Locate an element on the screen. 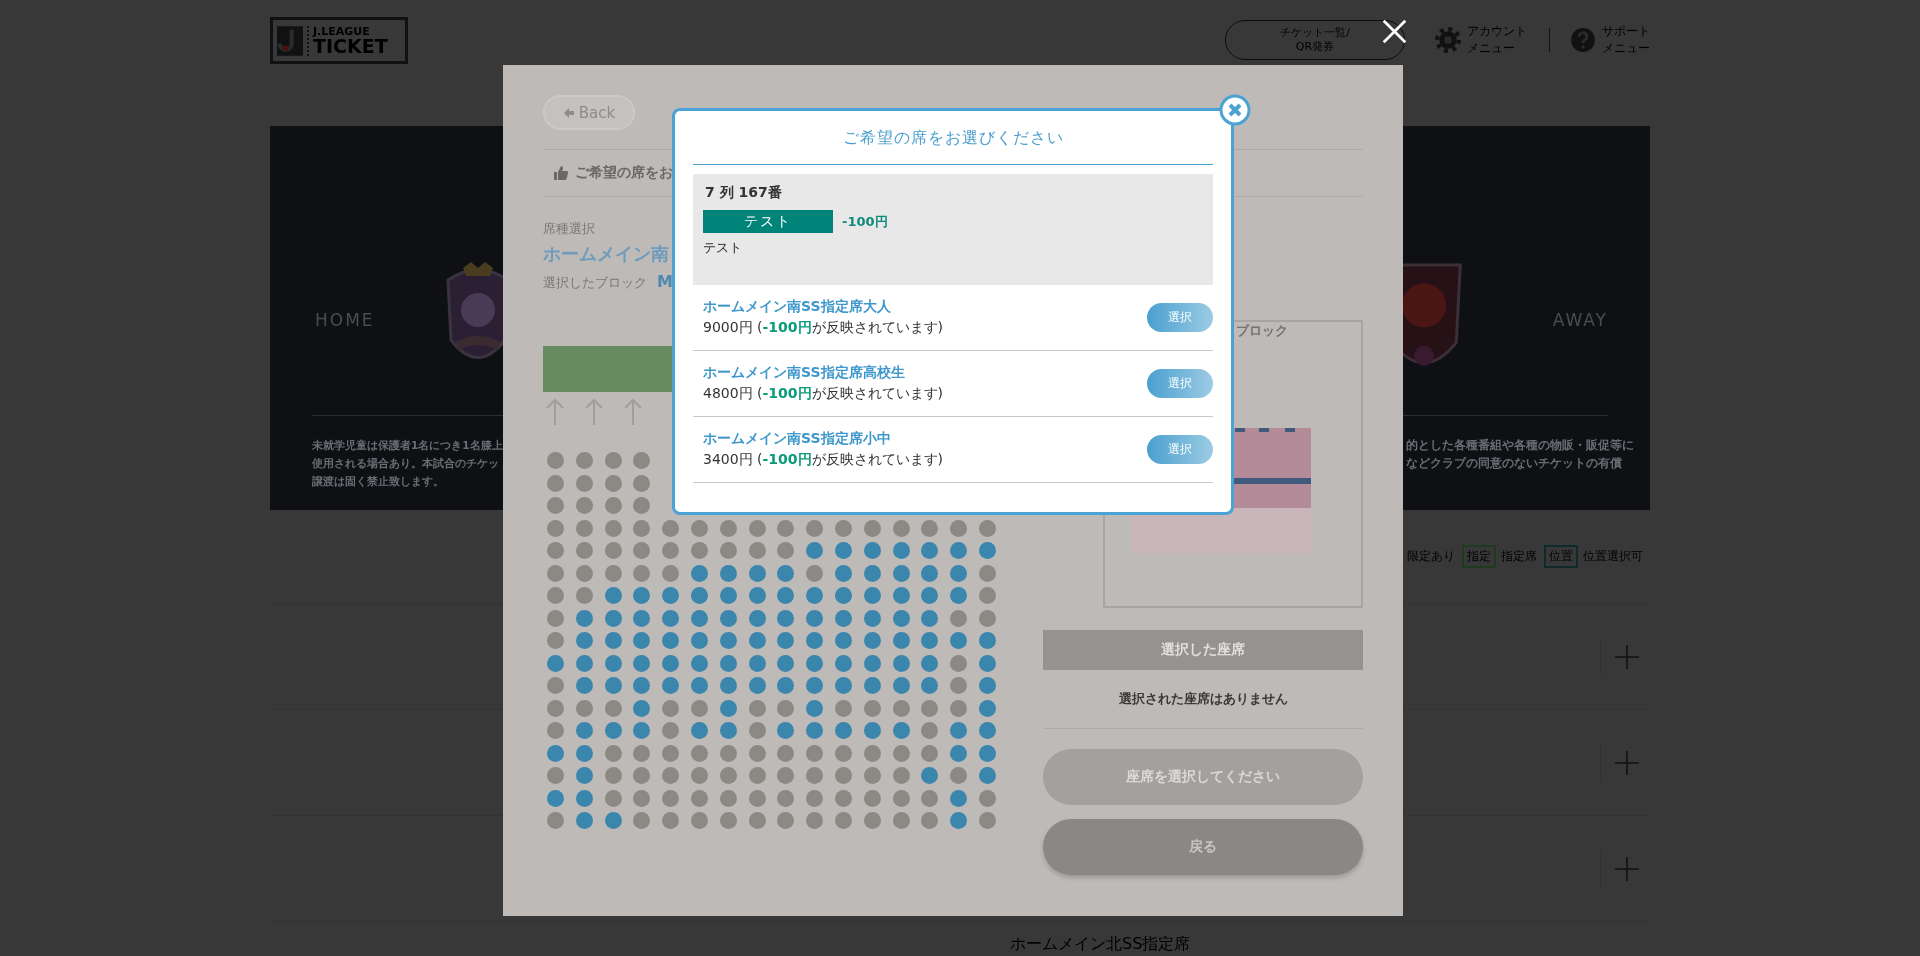 This screenshot has width=1920, height=956. select-button: 選択 is located at coordinates (1180, 383).